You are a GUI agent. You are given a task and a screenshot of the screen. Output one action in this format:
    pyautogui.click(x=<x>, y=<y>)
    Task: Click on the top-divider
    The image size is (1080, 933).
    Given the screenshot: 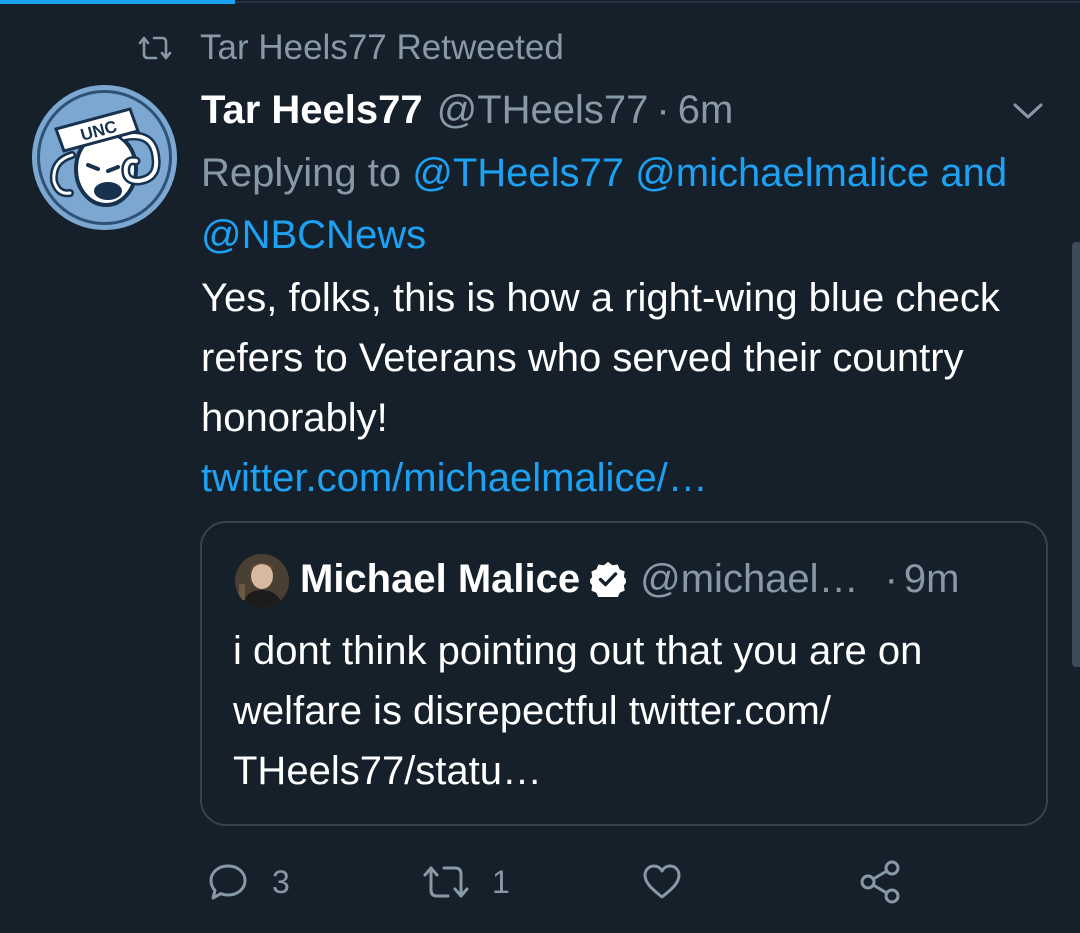 What is the action you would take?
    pyautogui.click(x=657, y=2)
    